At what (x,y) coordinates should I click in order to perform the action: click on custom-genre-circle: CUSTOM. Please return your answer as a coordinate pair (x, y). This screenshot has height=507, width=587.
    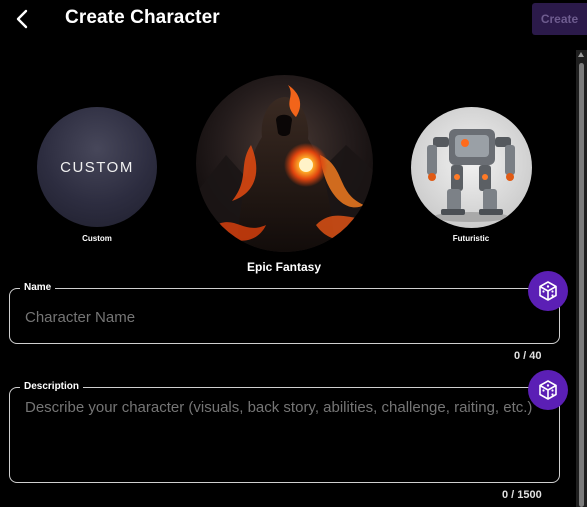
    Looking at the image, I should click on (97, 167).